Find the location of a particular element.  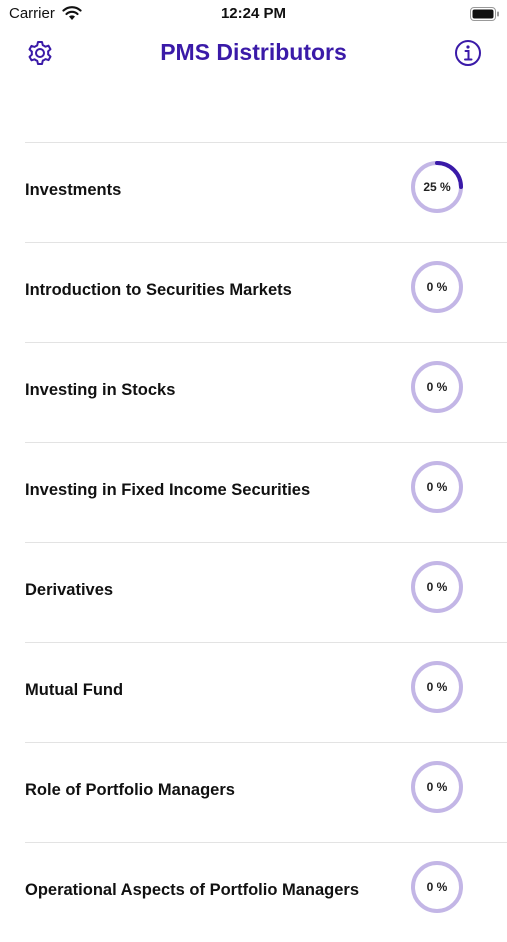

topic-label: Mutual Fund is located at coordinates (74, 690).